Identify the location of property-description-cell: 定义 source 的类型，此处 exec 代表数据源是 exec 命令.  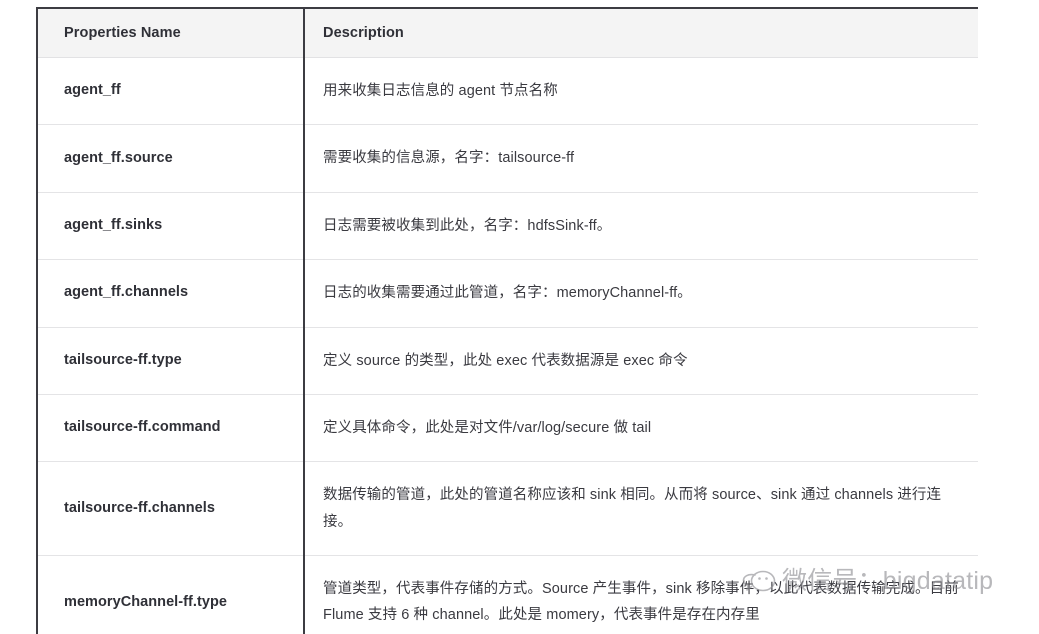
(640, 361).